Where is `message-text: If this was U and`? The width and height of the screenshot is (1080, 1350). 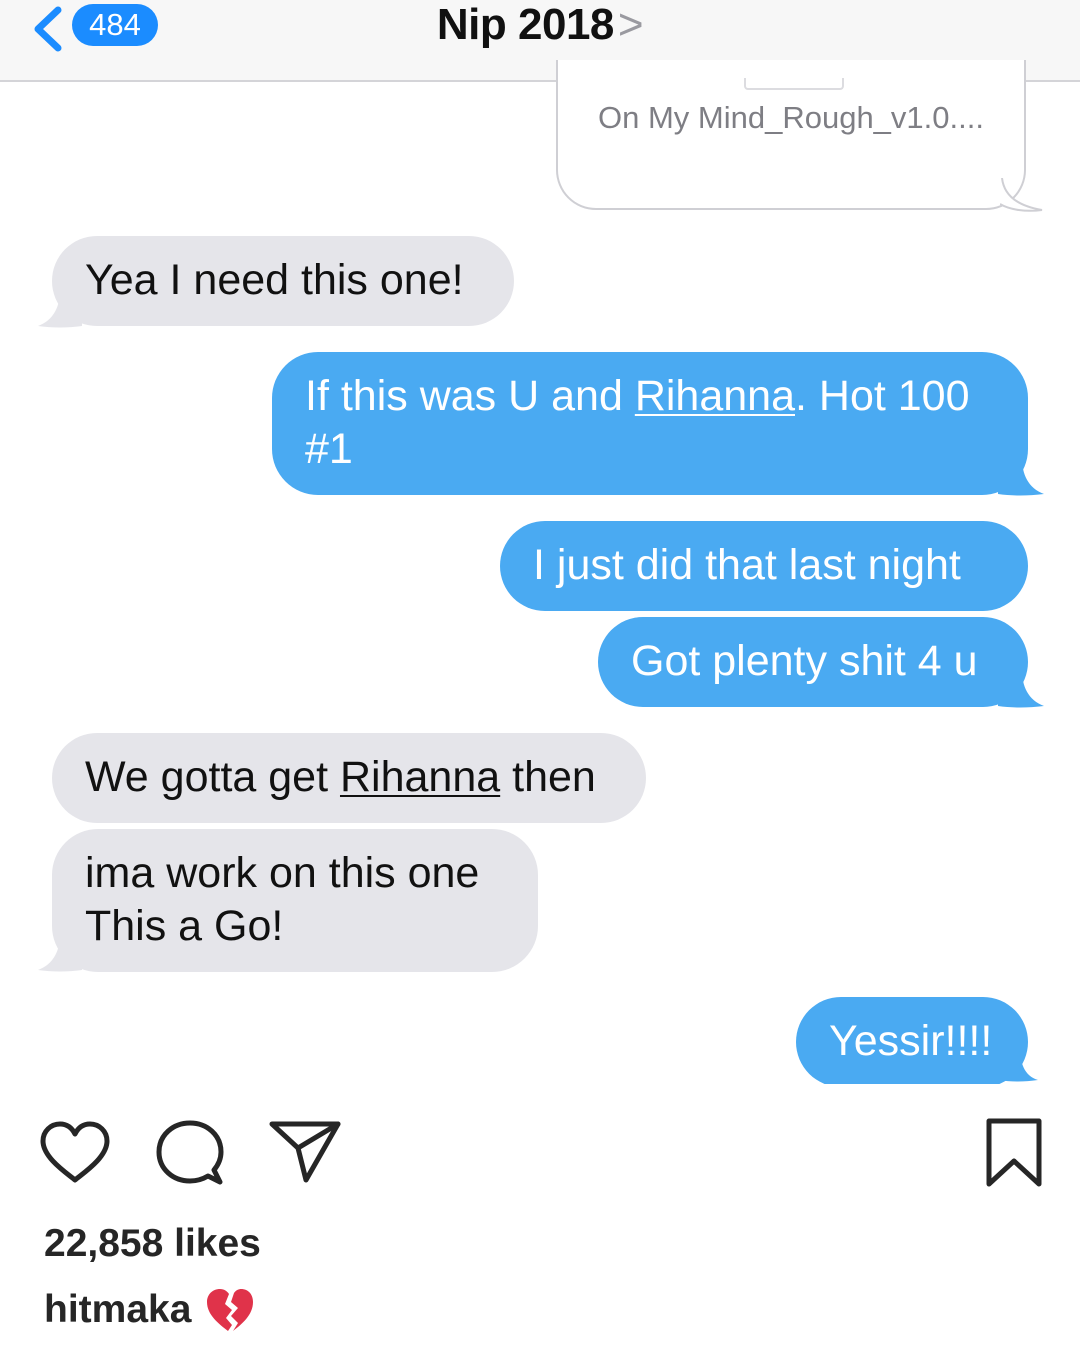 message-text: If this was U and is located at coordinates (470, 396).